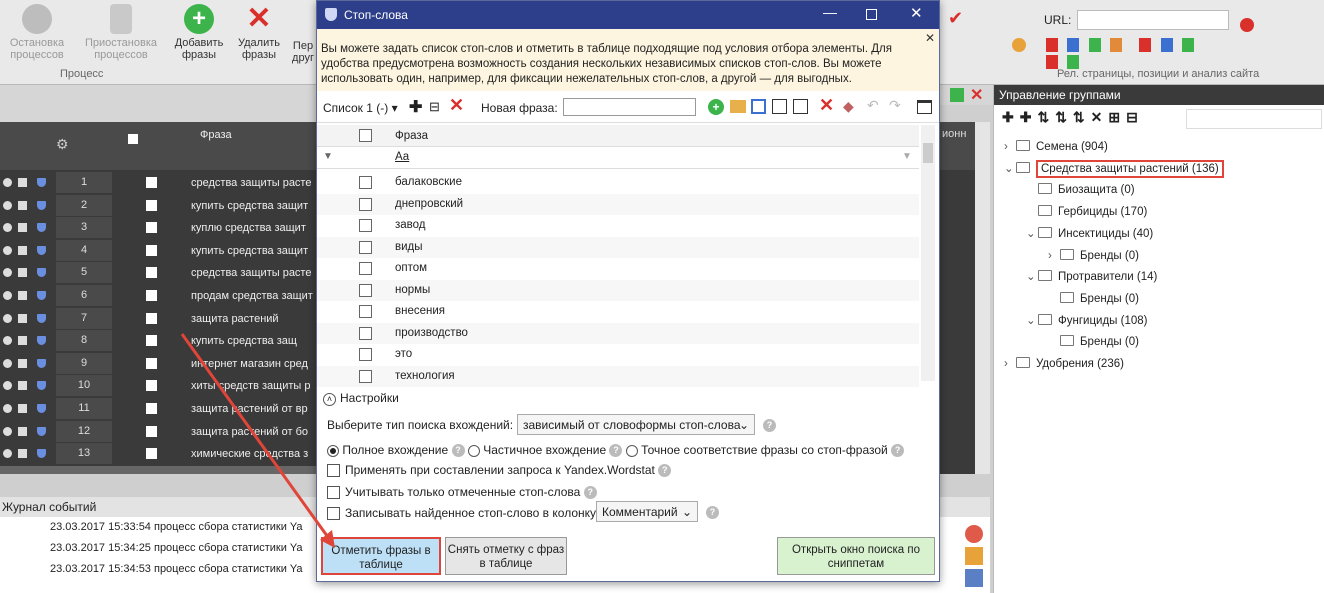  Describe the element at coordinates (826, 105) in the screenshot. I see `clear-list-icon: ✕` at that location.